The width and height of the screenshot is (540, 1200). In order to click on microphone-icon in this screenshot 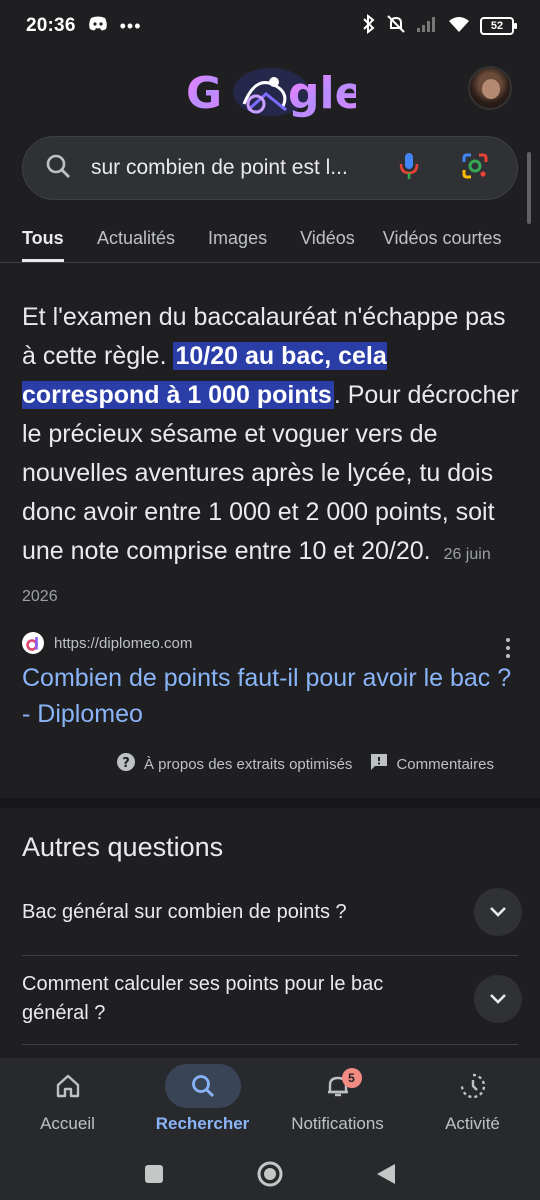, I will do `click(409, 168)`.